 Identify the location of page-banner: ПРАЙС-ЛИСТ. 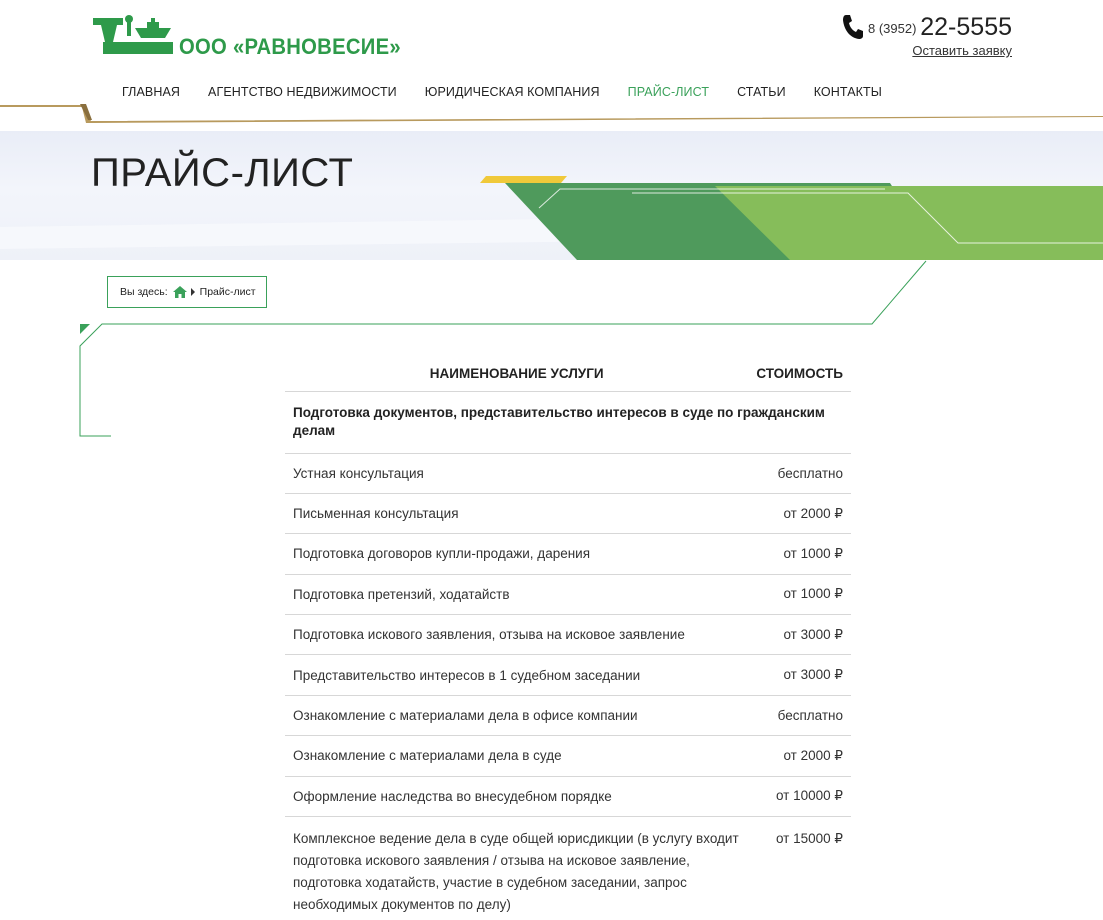
(551, 195).